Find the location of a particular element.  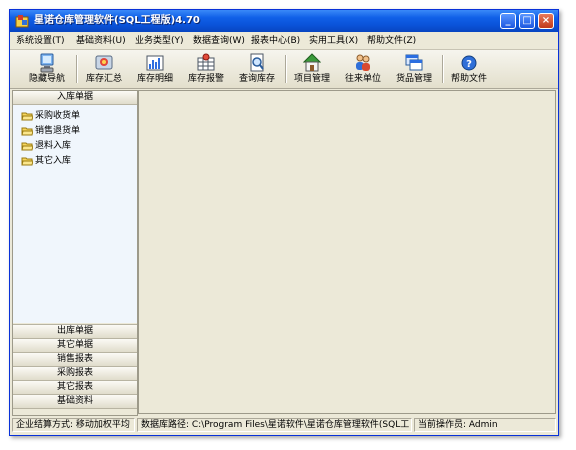

nav-section-sales-report: 销售报表 is located at coordinates (75, 360).